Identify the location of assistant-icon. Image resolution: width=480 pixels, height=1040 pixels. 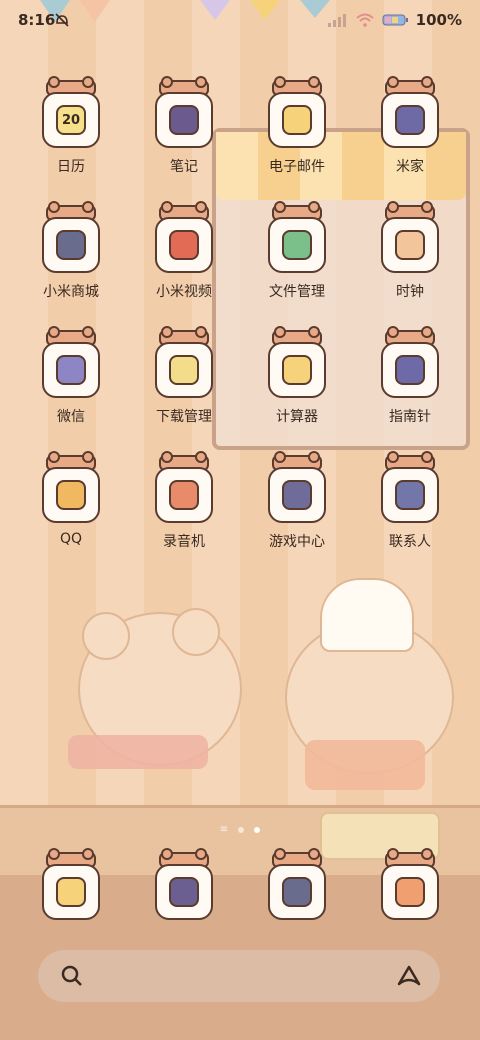
(409, 976).